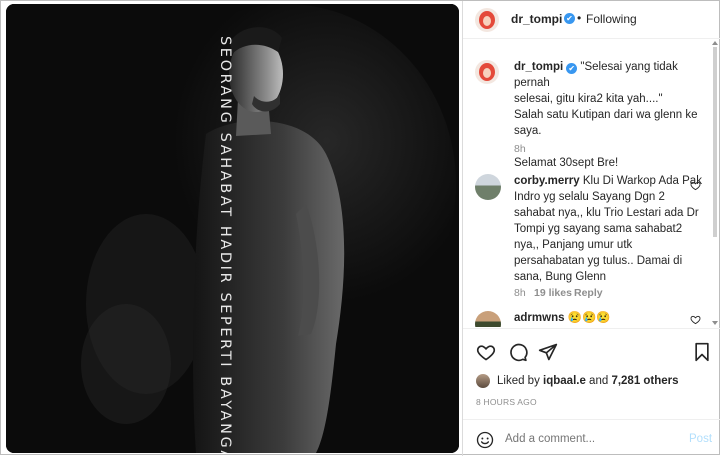  What do you see at coordinates (598, 261) in the screenshot?
I see `comment-line: persahabatan yg tulus.. Damai di` at bounding box center [598, 261].